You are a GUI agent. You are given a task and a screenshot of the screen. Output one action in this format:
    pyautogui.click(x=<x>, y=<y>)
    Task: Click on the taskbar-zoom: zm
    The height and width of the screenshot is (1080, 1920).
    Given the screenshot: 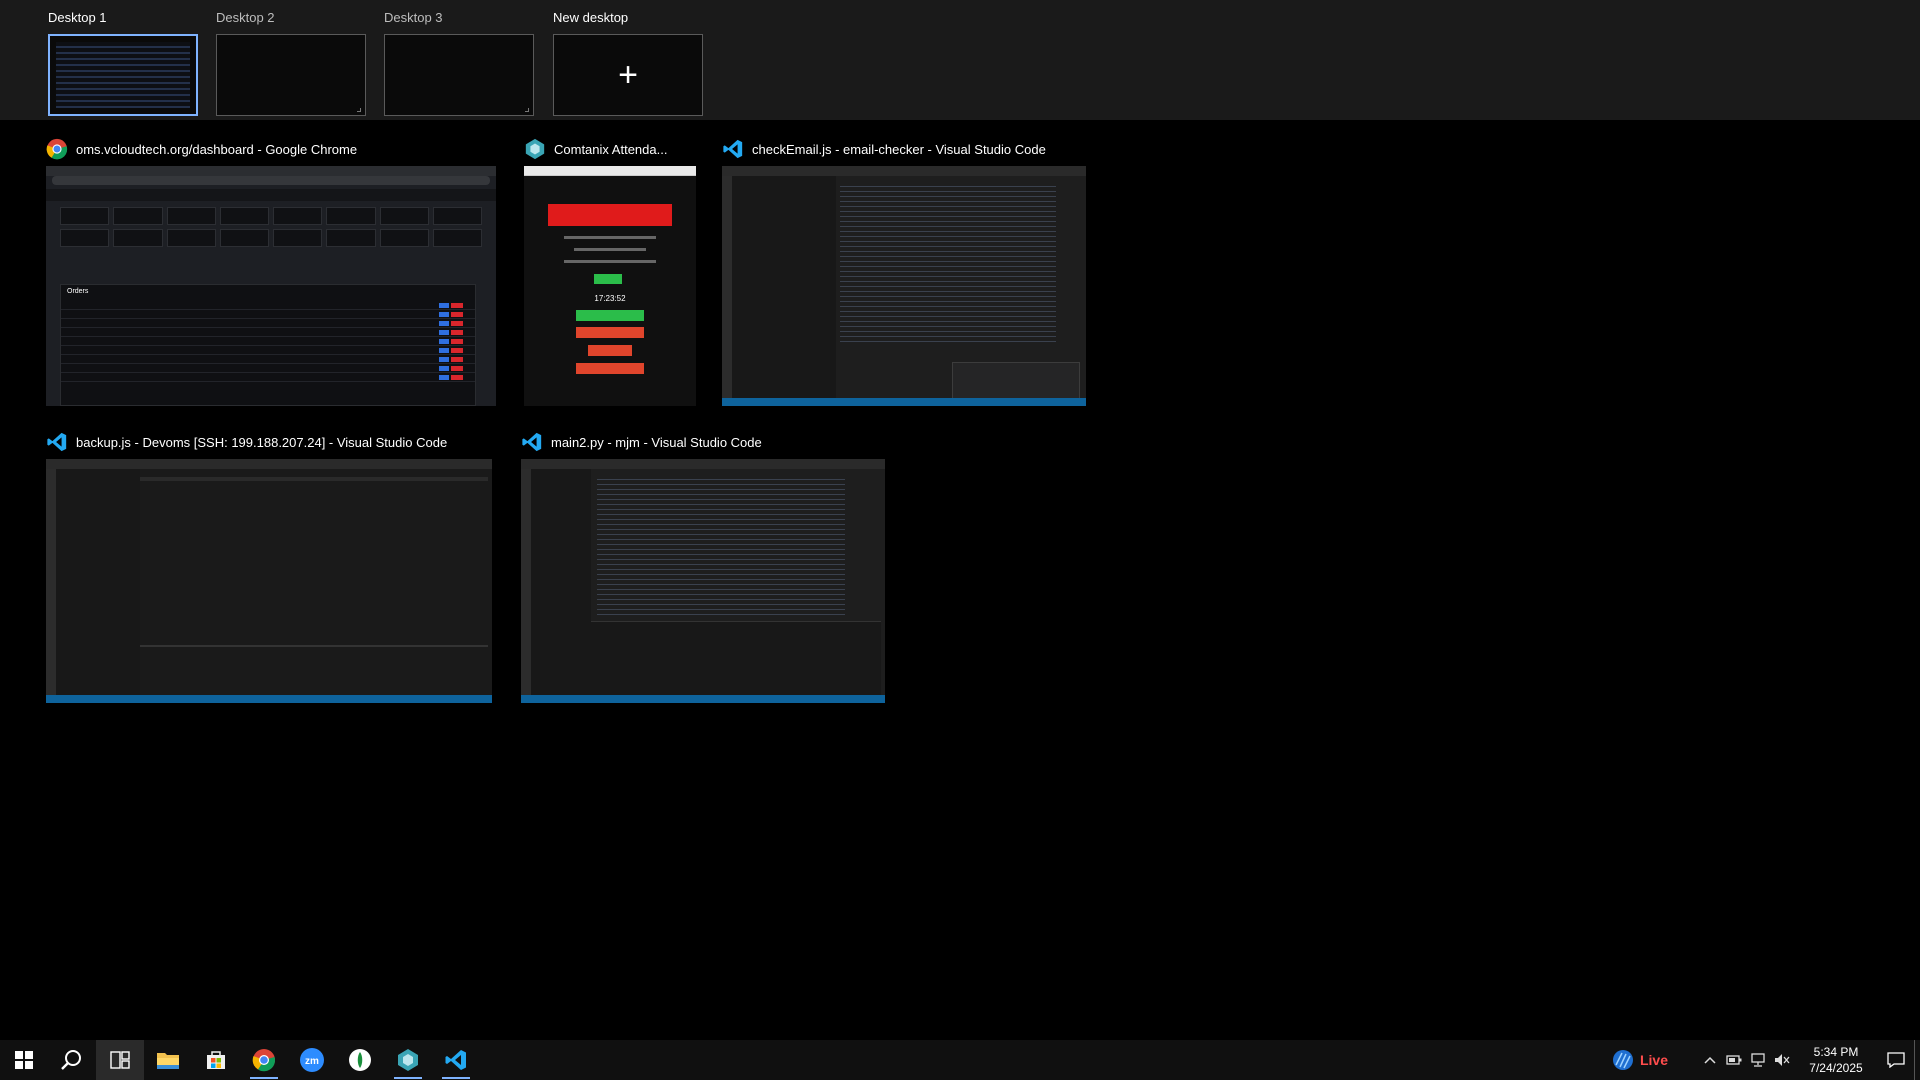 What is the action you would take?
    pyautogui.click(x=312, y=1060)
    